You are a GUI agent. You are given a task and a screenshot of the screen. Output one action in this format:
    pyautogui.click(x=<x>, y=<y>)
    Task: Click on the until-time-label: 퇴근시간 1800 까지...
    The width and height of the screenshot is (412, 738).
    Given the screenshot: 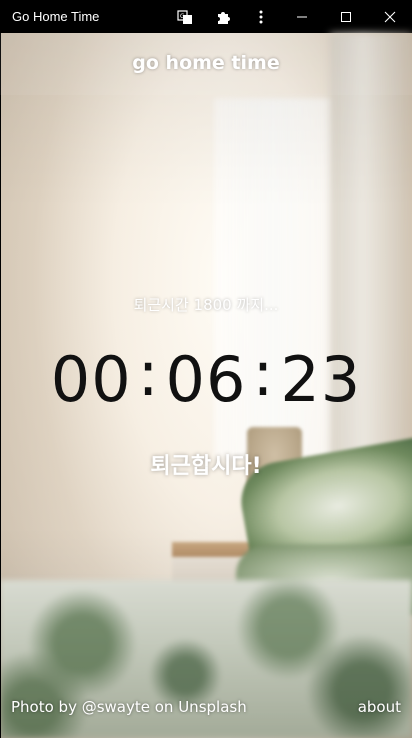 What is the action you would take?
    pyautogui.click(x=206, y=305)
    